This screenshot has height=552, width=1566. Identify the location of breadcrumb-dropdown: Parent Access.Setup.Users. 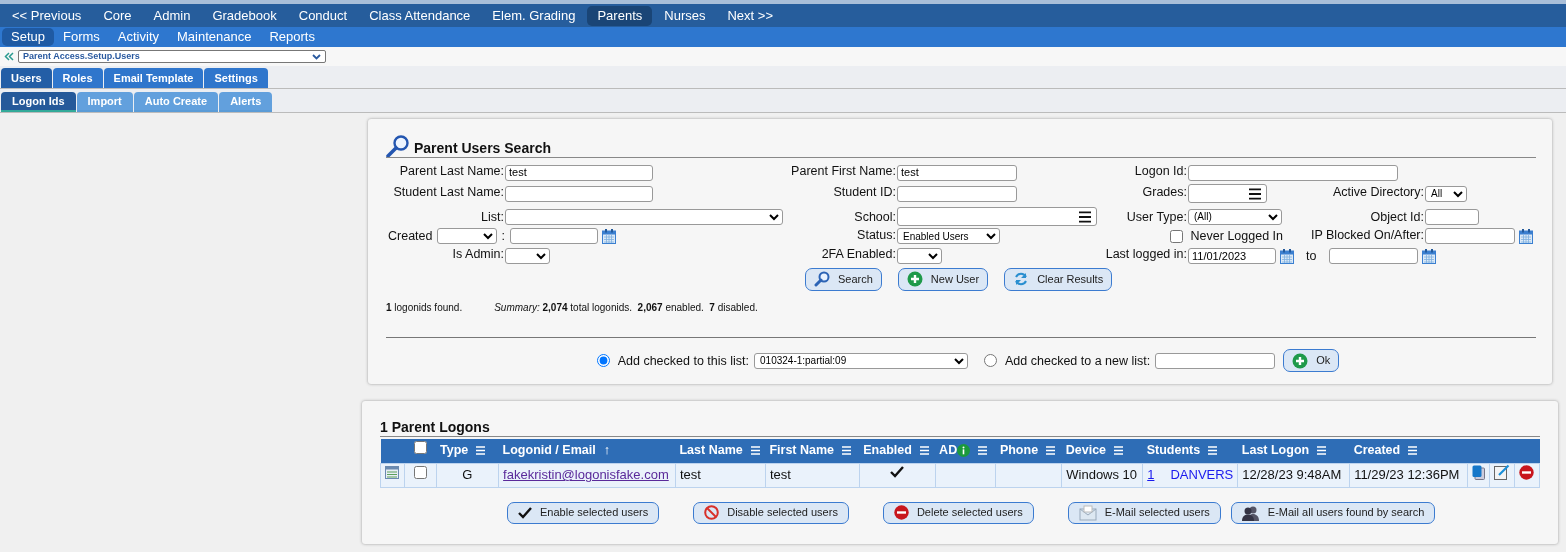
(172, 56).